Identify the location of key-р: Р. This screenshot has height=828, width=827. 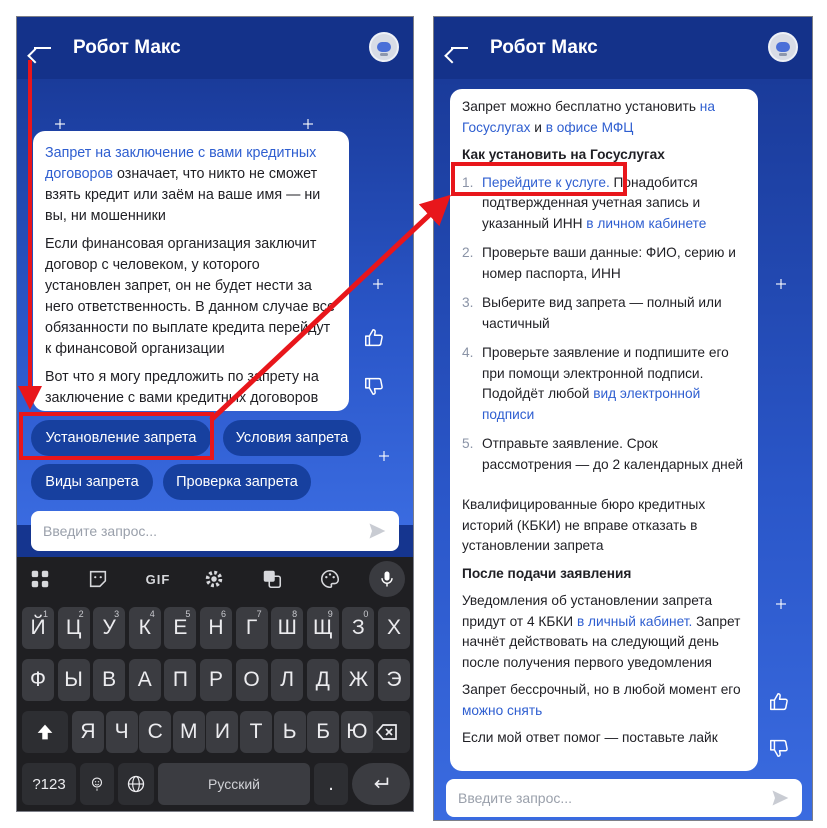
(216, 680).